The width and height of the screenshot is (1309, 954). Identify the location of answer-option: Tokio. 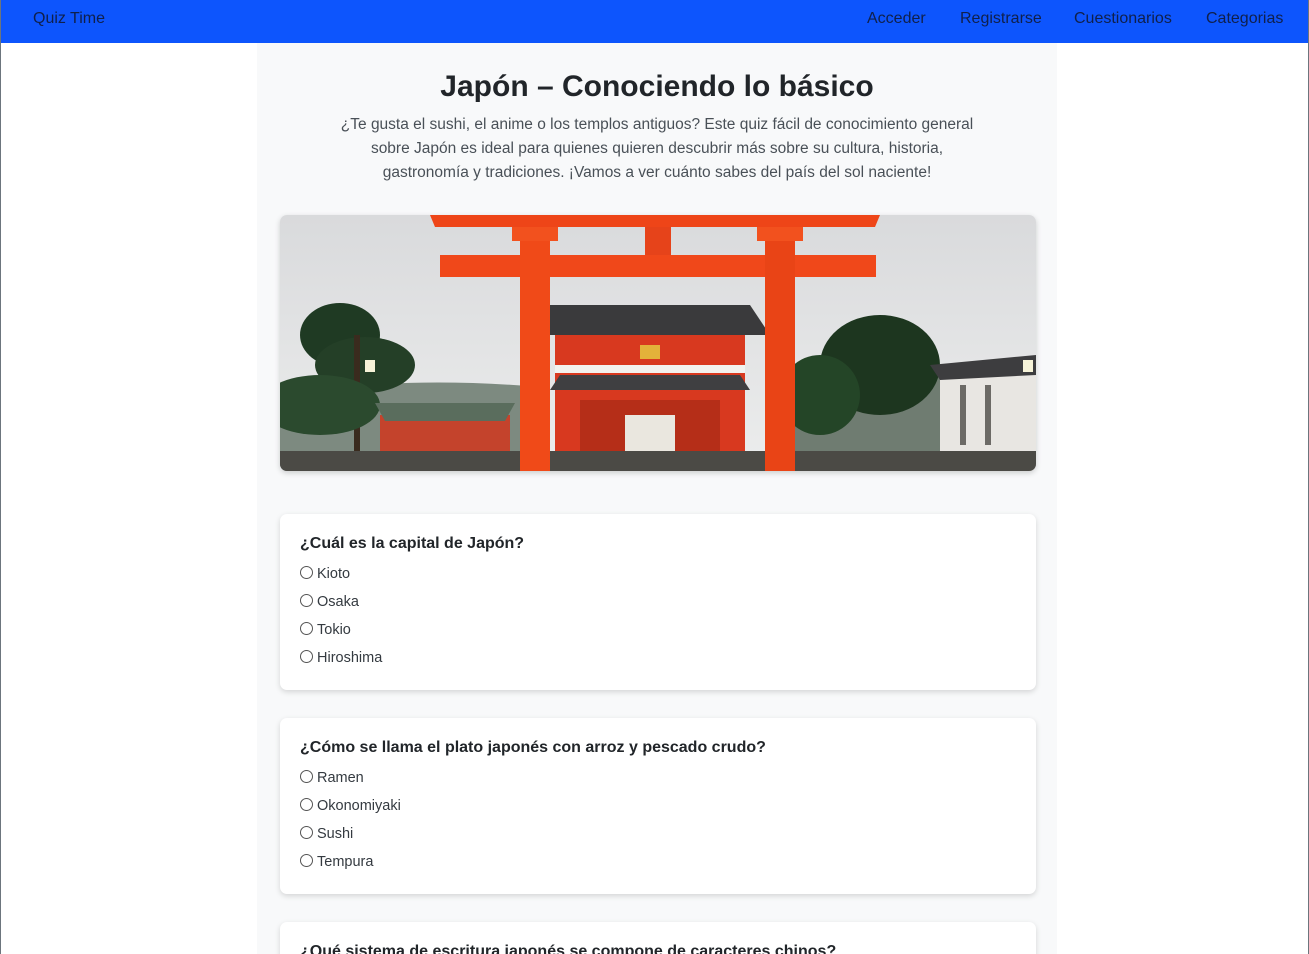
(658, 630).